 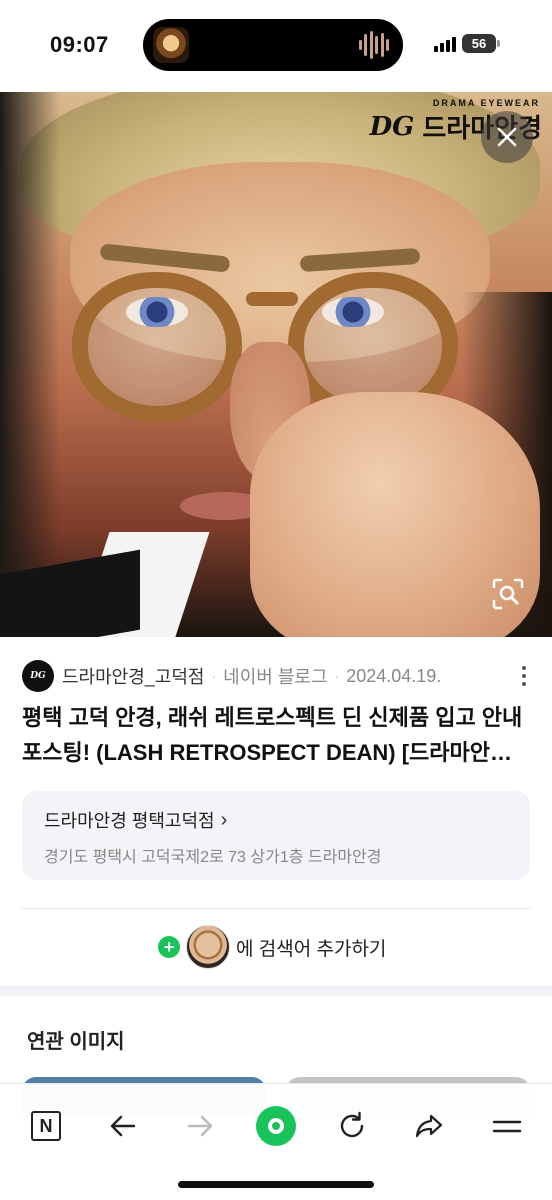 What do you see at coordinates (171, 45) in the screenshot?
I see `now-playing-artwork` at bounding box center [171, 45].